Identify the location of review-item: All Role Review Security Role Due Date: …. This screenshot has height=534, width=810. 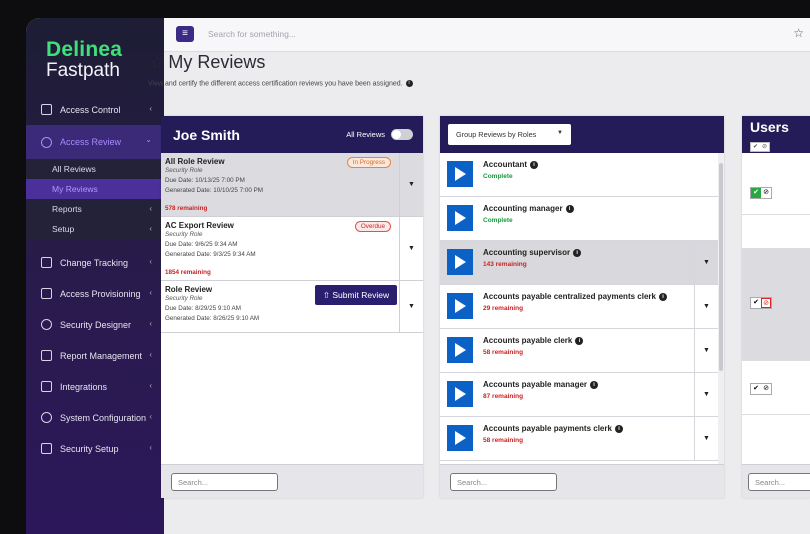
(292, 185).